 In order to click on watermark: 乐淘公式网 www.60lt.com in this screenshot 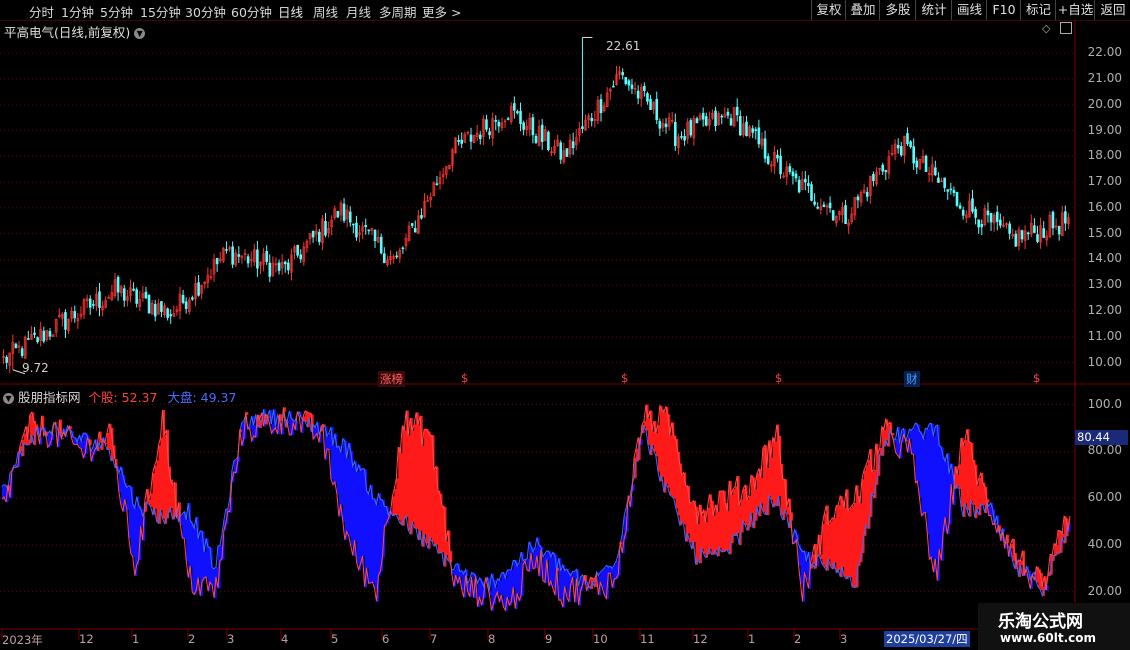, I will do `click(1054, 626)`.